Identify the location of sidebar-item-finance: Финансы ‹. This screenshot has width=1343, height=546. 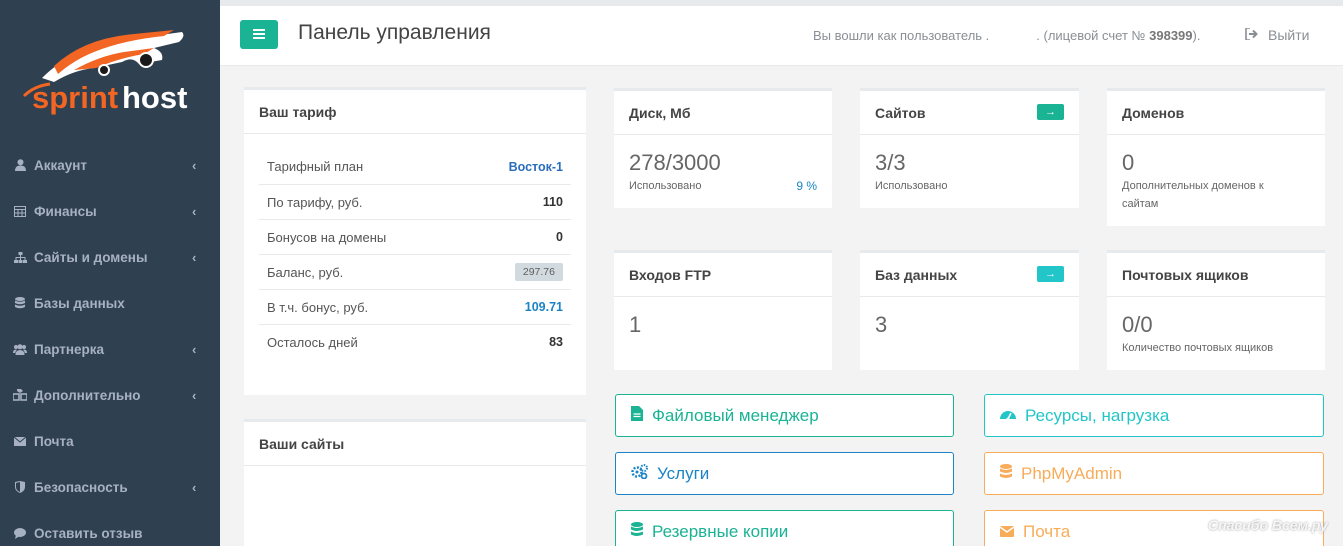
(110, 211).